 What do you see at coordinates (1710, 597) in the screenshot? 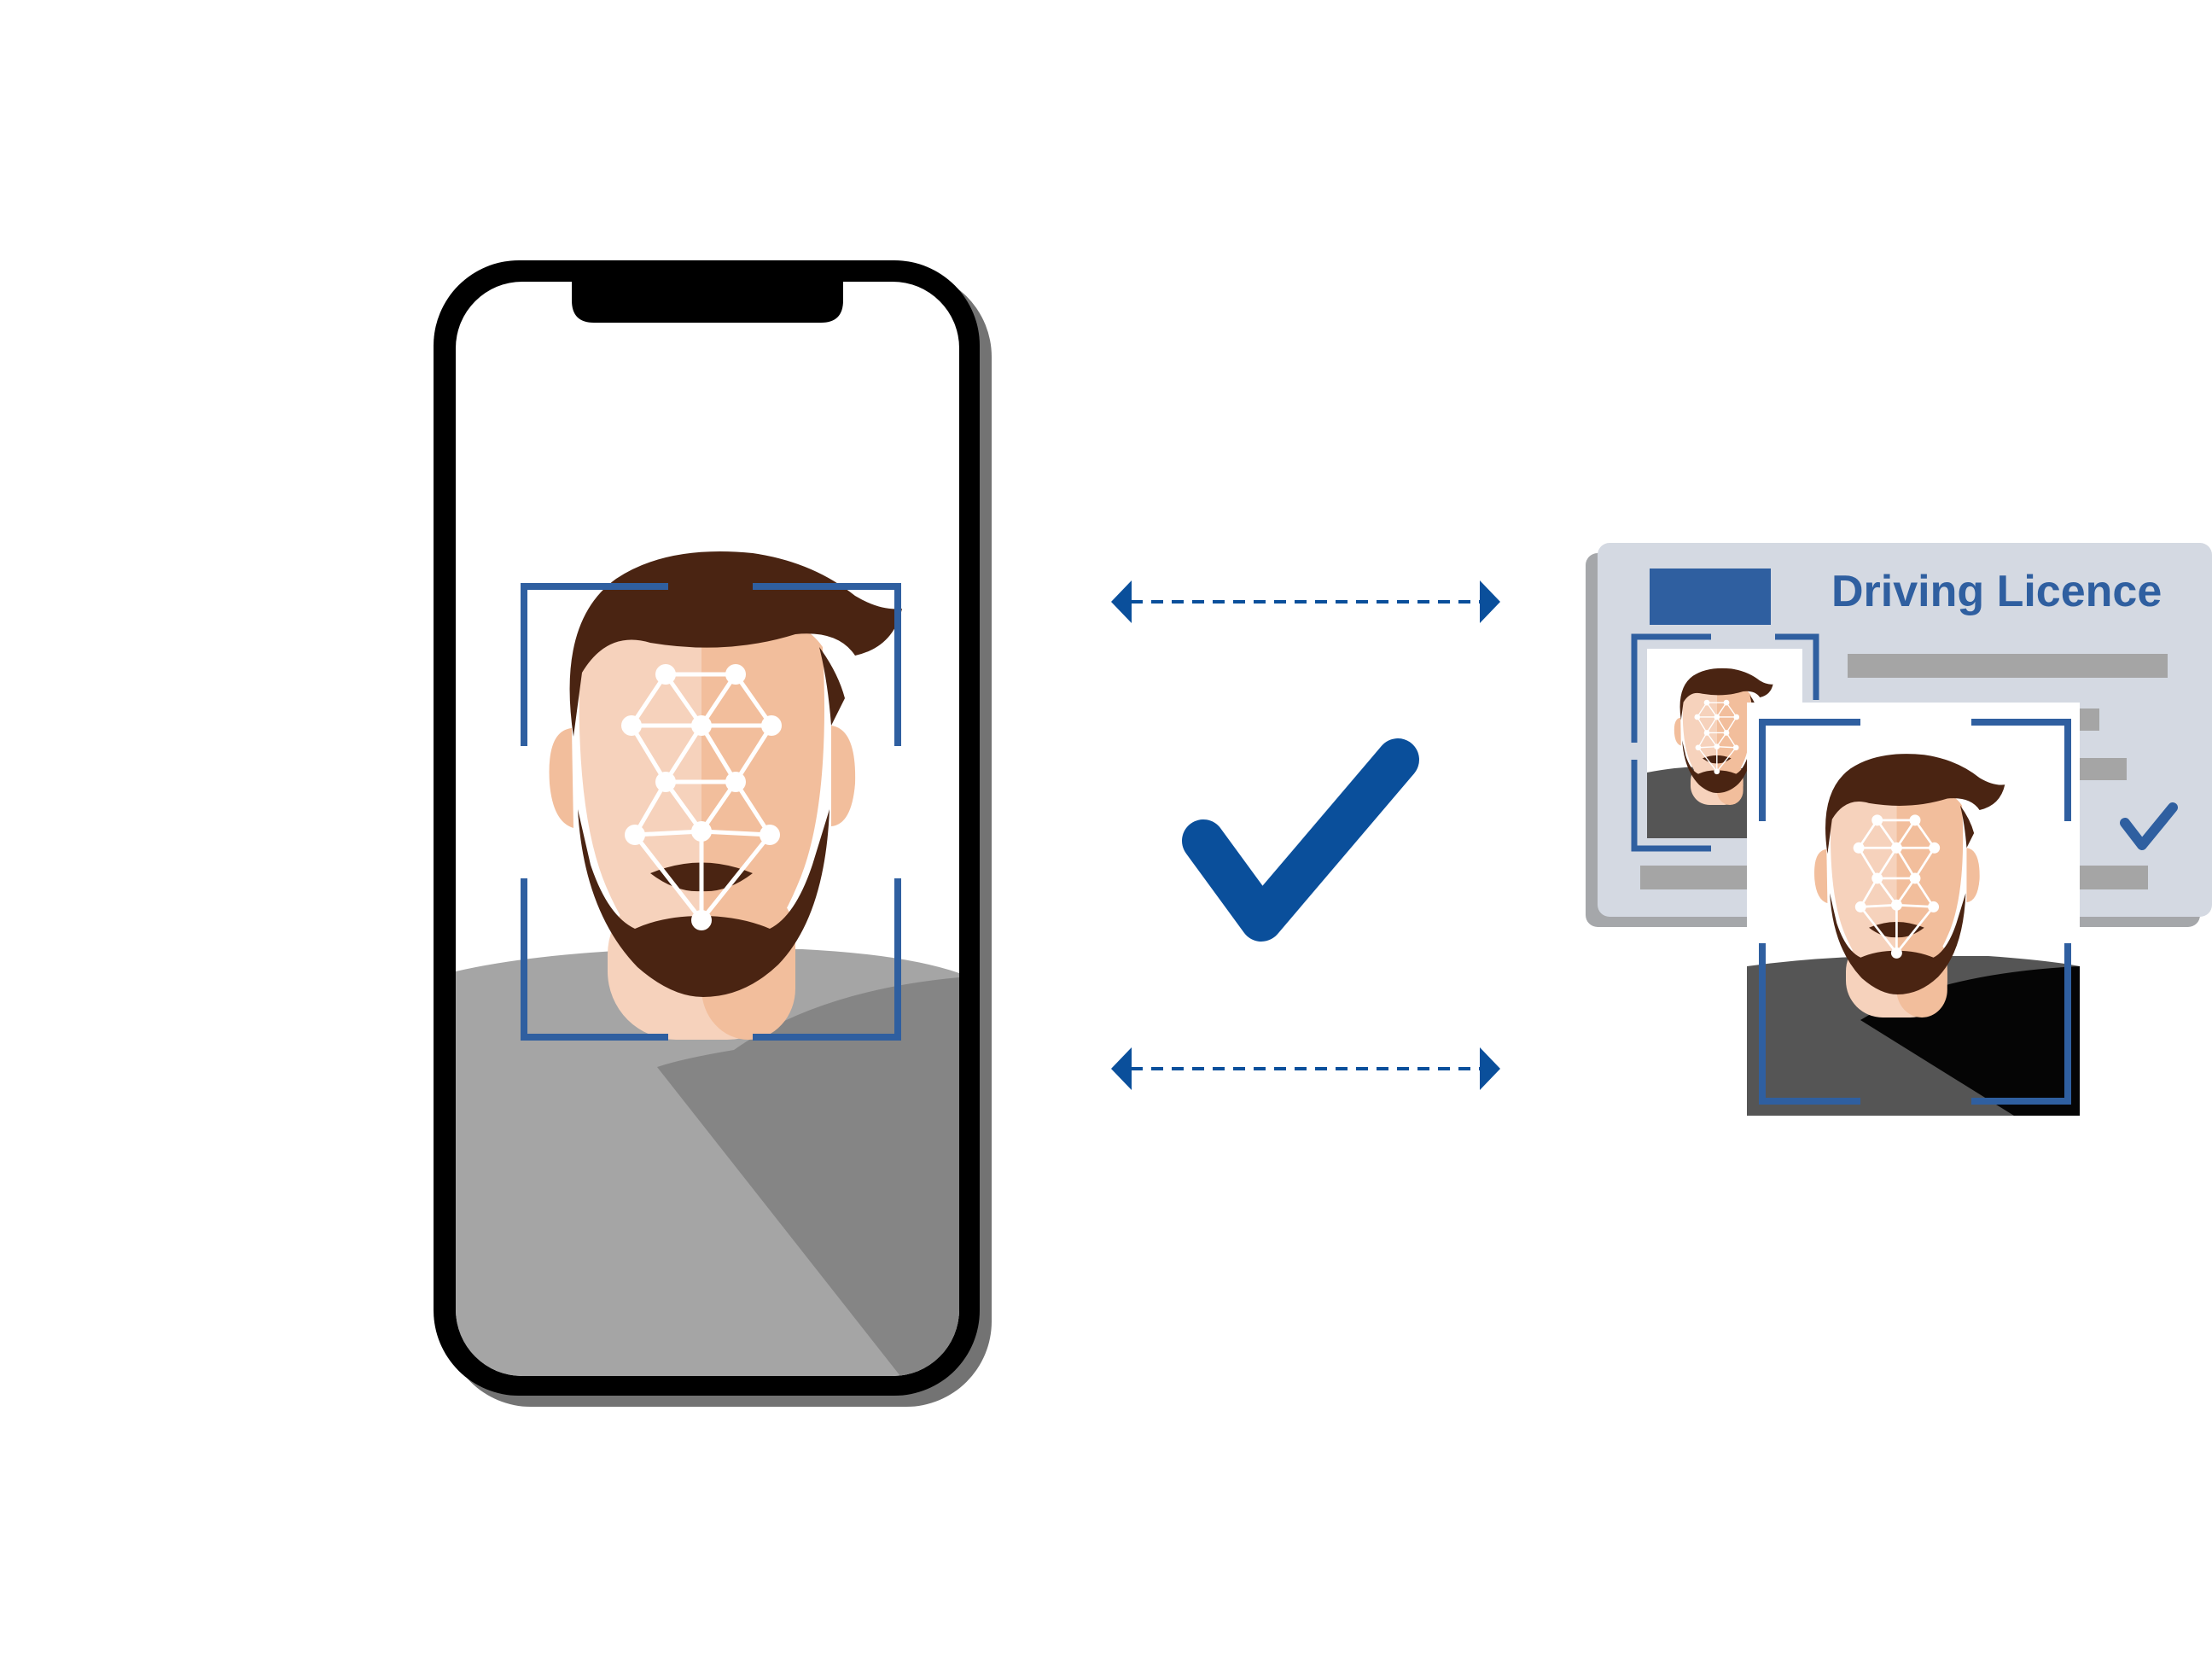
I see `licence-header-block` at bounding box center [1710, 597].